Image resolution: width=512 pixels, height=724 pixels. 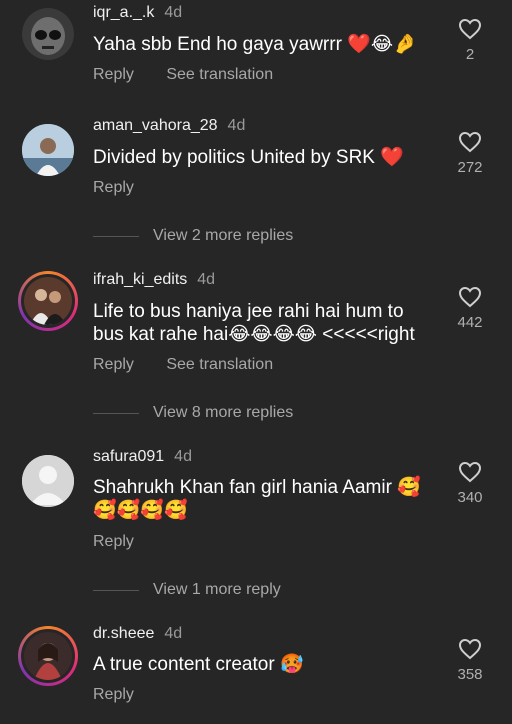 I want to click on comment-username: aman_vahora_28 4d, so click(x=169, y=126).